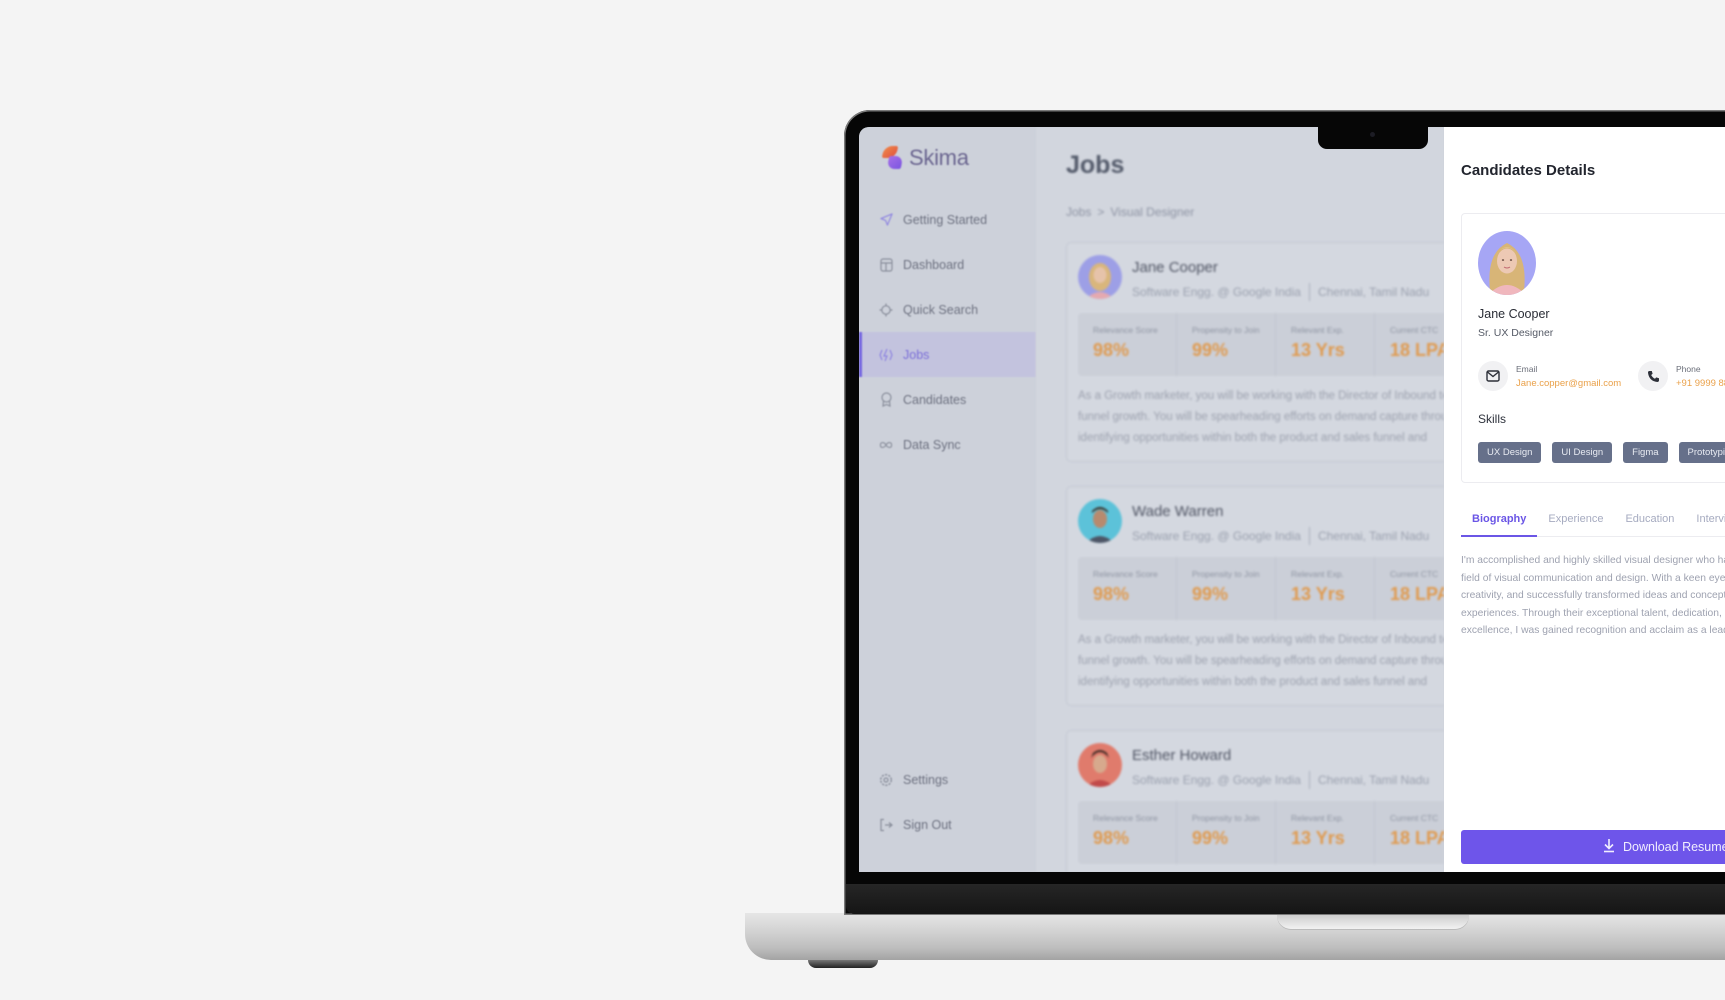 This screenshot has width=1725, height=1000. Describe the element at coordinates (932, 444) in the screenshot. I see `sidebar-item-label: Data Sync` at that location.